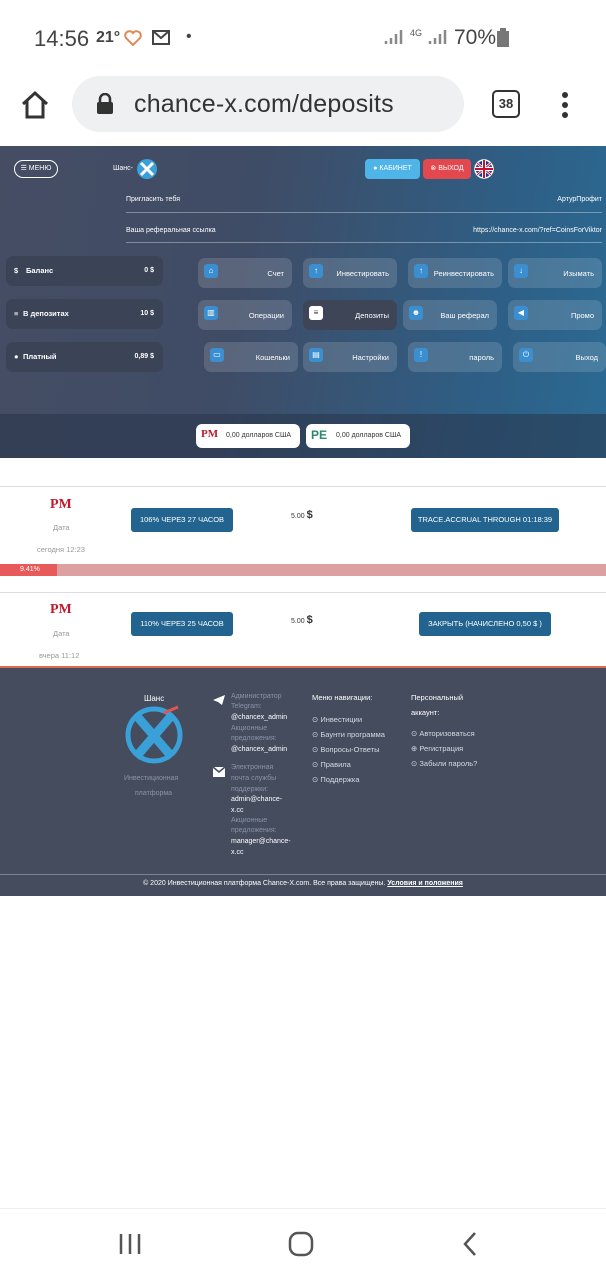 The width and height of the screenshot is (606, 1280). Describe the element at coordinates (259, 718) in the screenshot. I see `admin-telegram-link: @chancex_admin` at that location.